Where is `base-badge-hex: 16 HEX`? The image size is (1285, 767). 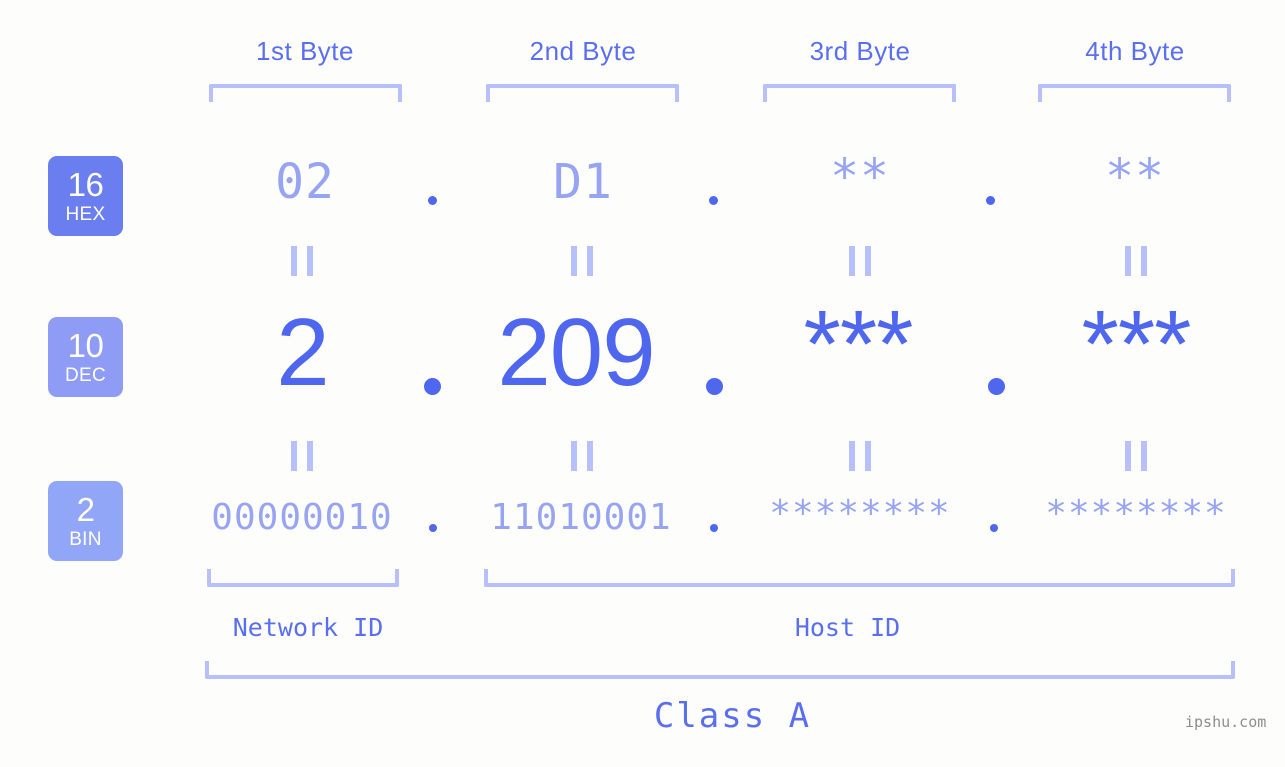
base-badge-hex: 16 HEX is located at coordinates (85, 196).